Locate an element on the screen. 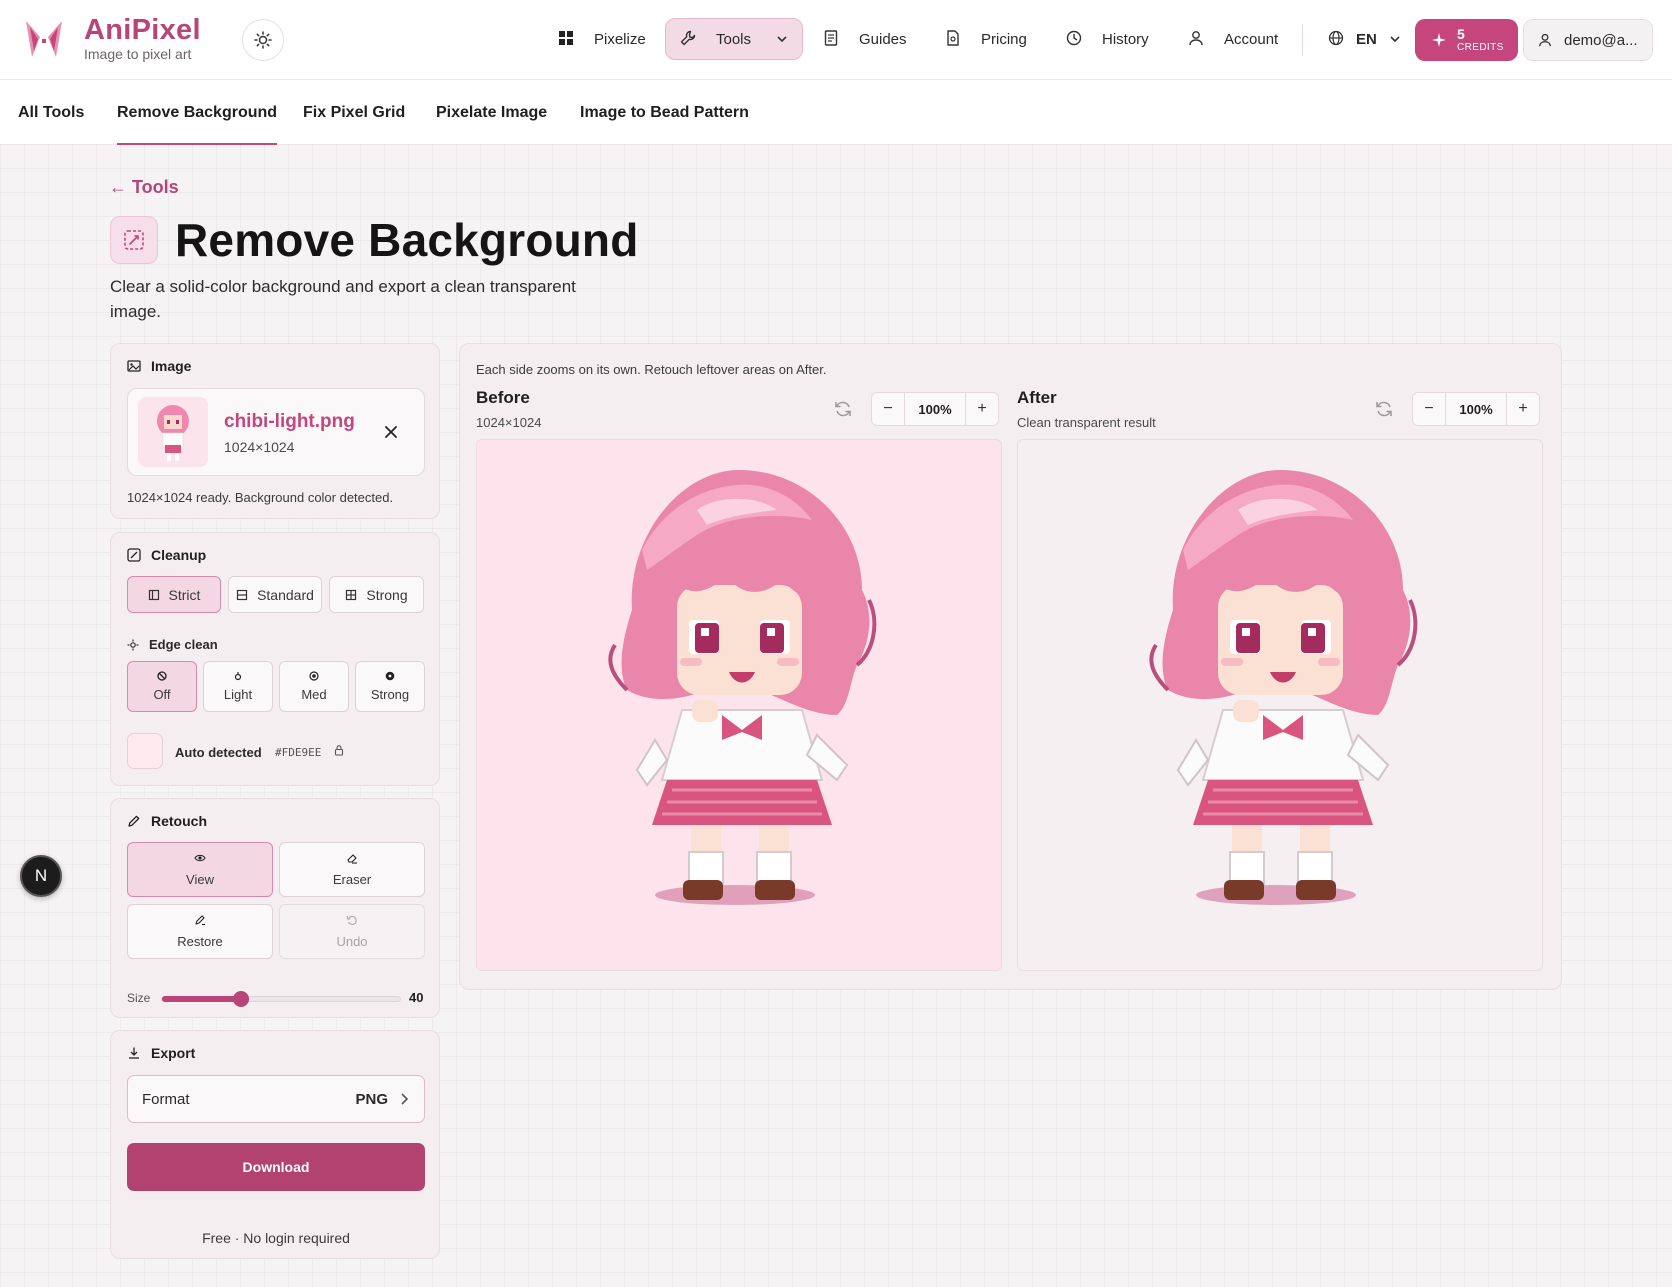 The image size is (1672, 1287). nav-history-label: History is located at coordinates (1125, 39).